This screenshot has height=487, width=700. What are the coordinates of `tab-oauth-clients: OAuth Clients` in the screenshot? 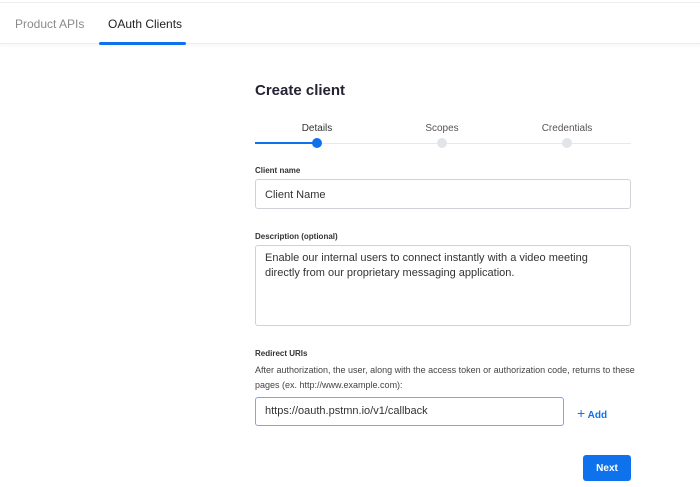 It's located at (145, 24).